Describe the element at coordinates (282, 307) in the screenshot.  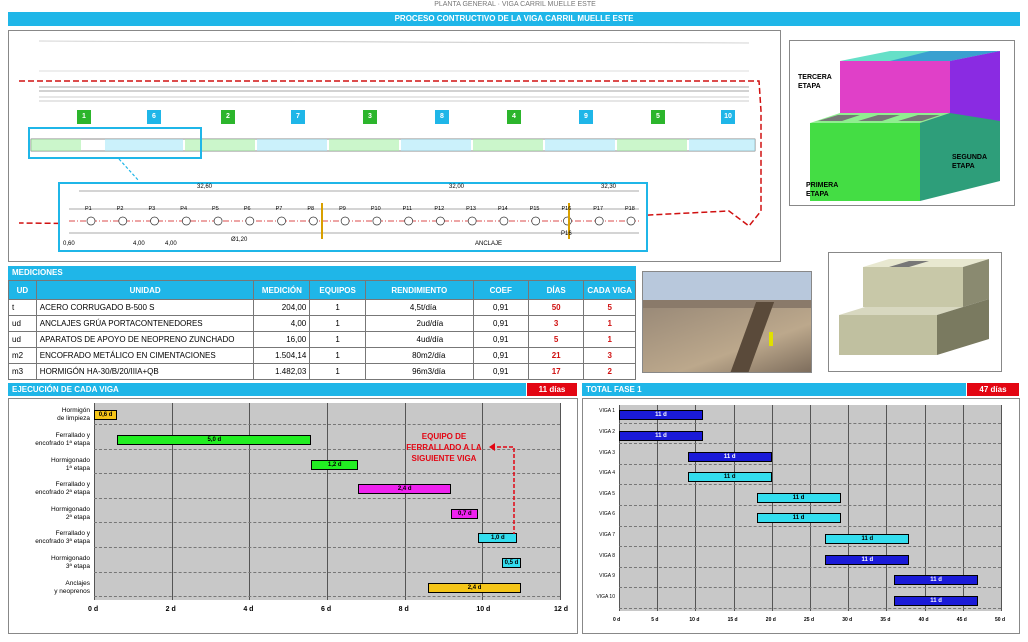
I see `table-cell: 204,00` at that location.